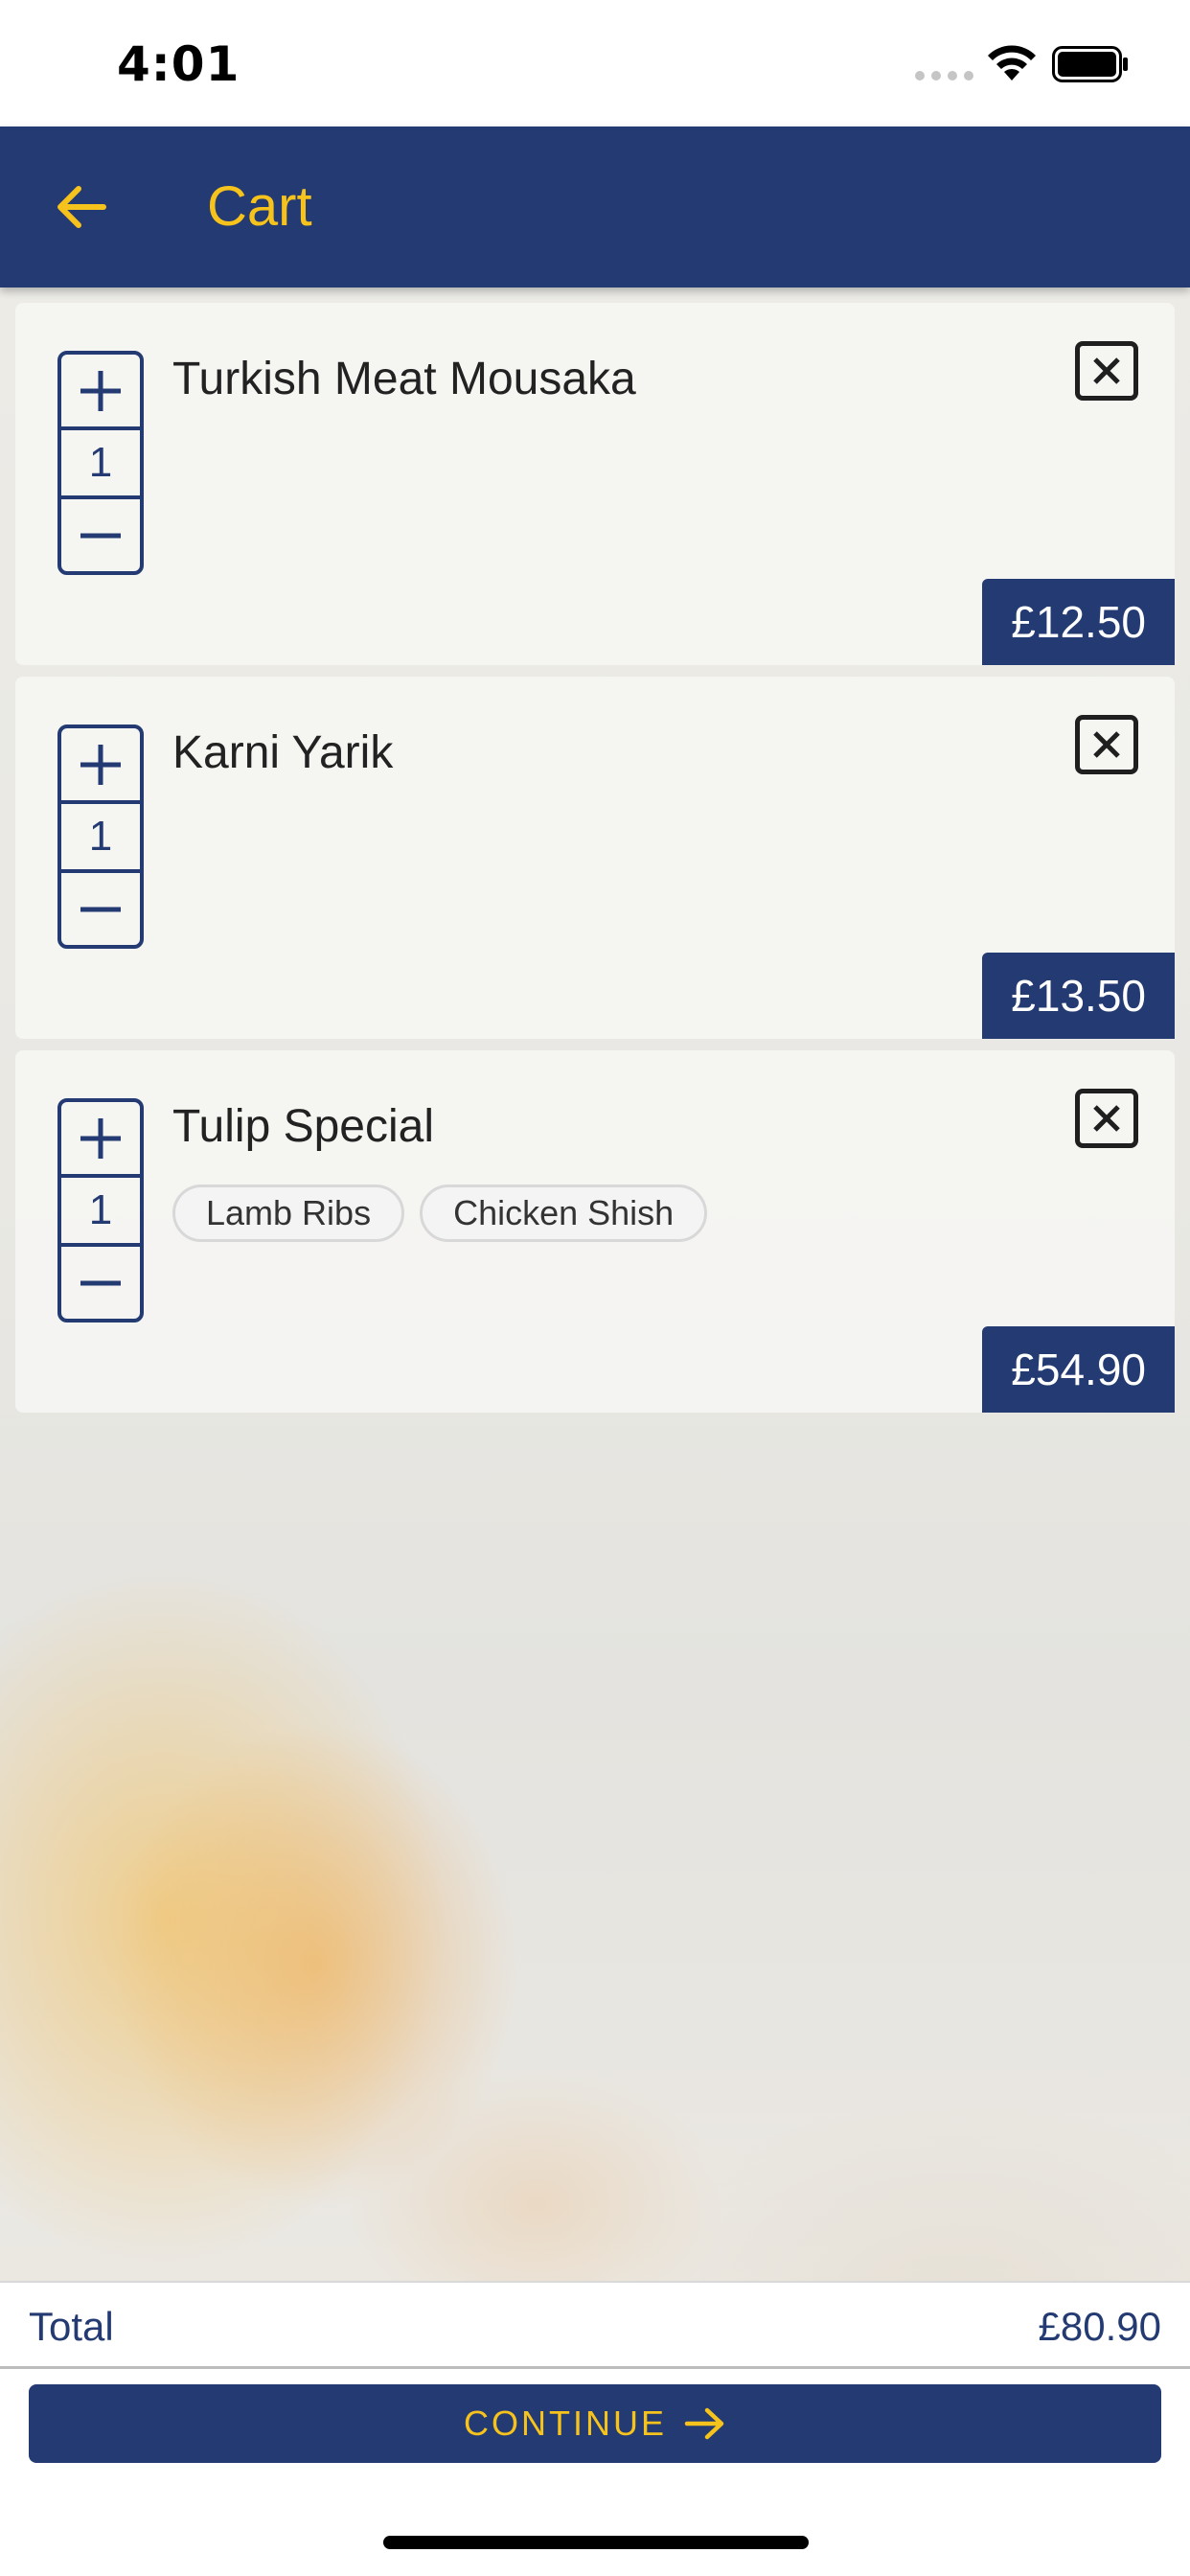 The width and height of the screenshot is (1190, 2576). Describe the element at coordinates (564, 1213) in the screenshot. I see `option-tag: Chicken Shish` at that location.